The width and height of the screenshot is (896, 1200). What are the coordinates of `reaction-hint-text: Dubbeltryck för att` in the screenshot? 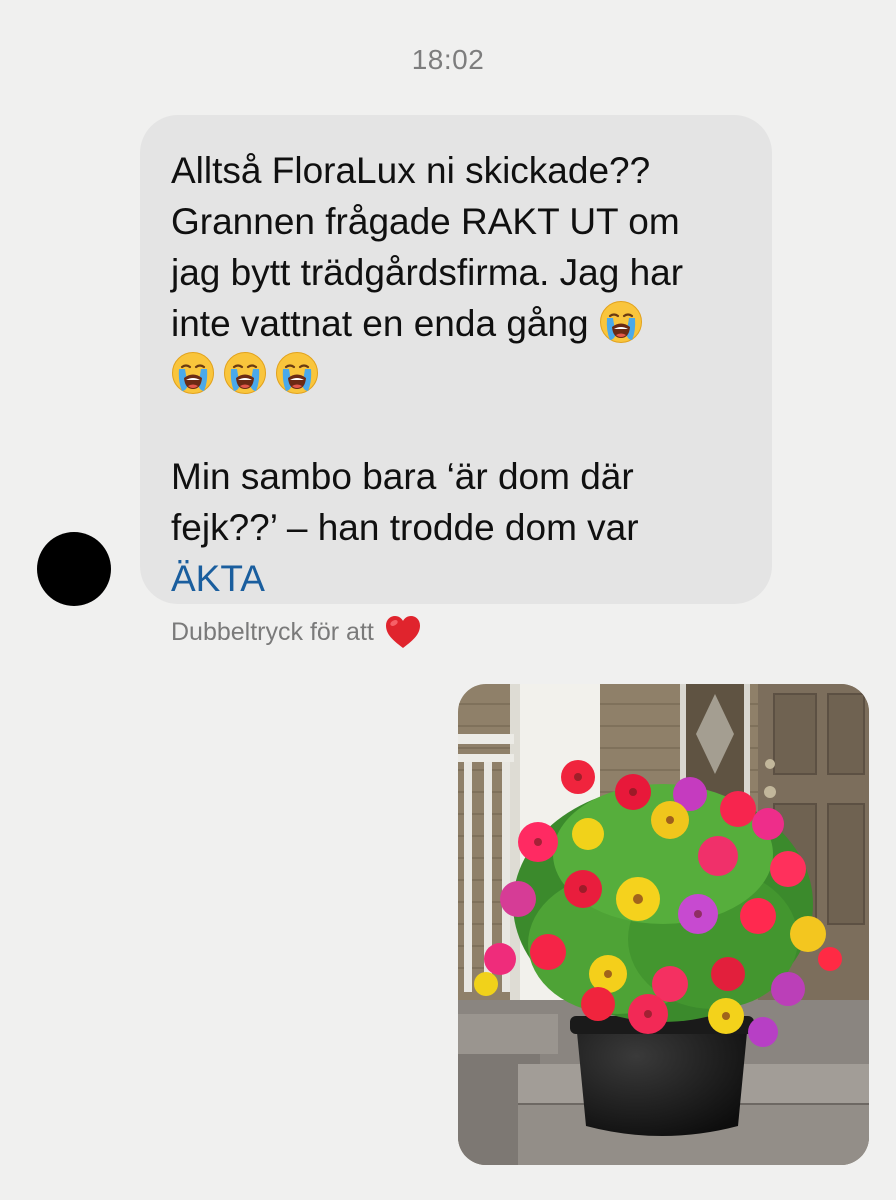 It's located at (272, 631).